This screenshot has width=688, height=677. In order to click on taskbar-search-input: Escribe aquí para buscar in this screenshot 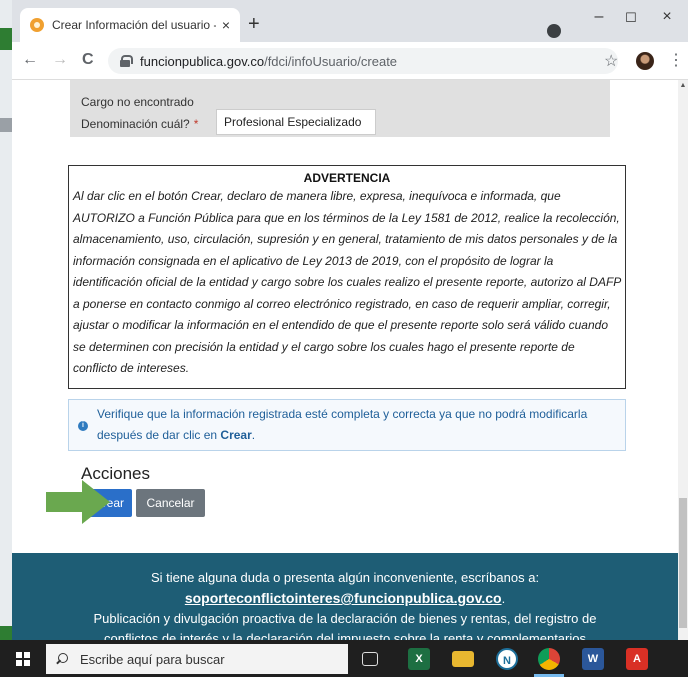, I will do `click(197, 659)`.